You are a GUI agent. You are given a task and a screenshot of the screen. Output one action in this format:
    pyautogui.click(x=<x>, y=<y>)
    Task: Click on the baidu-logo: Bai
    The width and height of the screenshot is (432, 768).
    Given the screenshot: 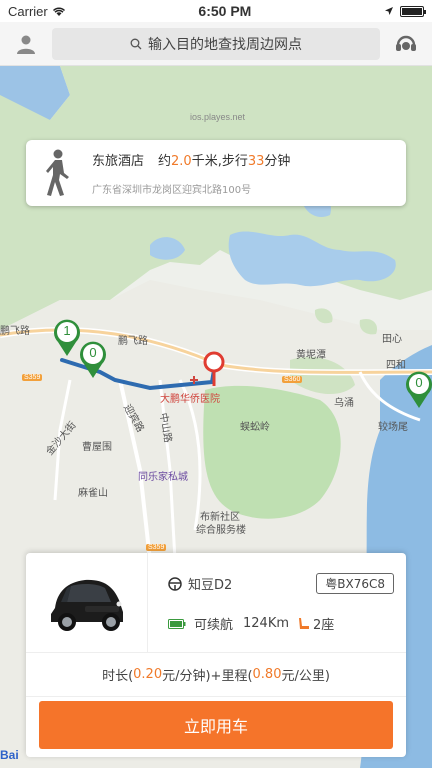 What is the action you would take?
    pyautogui.click(x=9, y=755)
    